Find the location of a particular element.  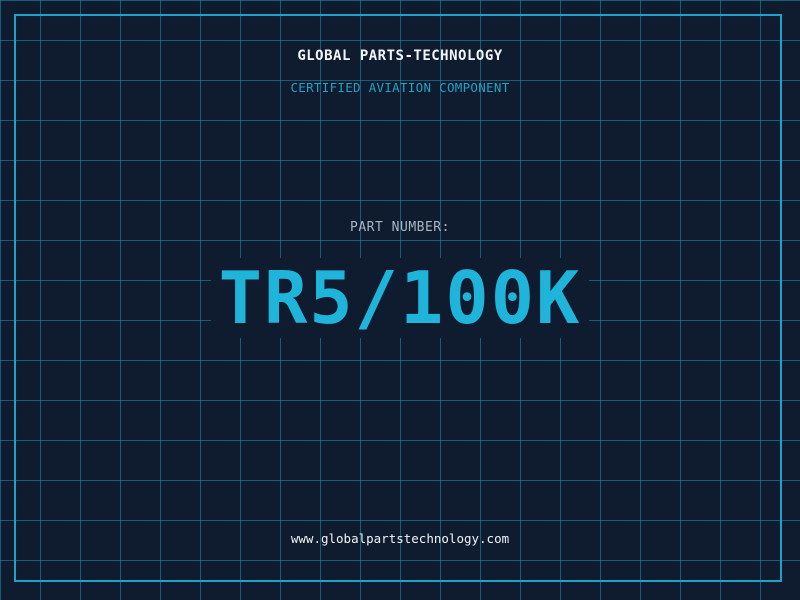

part-number-label: PART NUMBER: is located at coordinates (400, 227).